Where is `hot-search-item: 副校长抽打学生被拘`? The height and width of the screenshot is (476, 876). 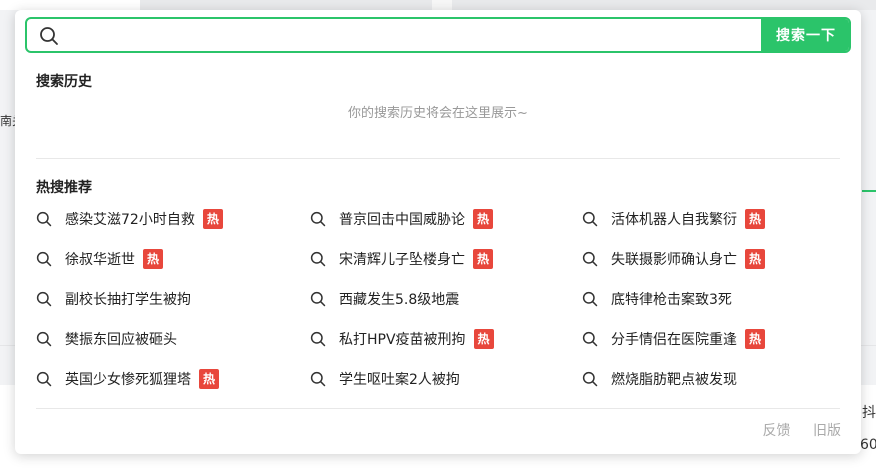 hot-search-item: 副校长抽打学生被拘 is located at coordinates (113, 299).